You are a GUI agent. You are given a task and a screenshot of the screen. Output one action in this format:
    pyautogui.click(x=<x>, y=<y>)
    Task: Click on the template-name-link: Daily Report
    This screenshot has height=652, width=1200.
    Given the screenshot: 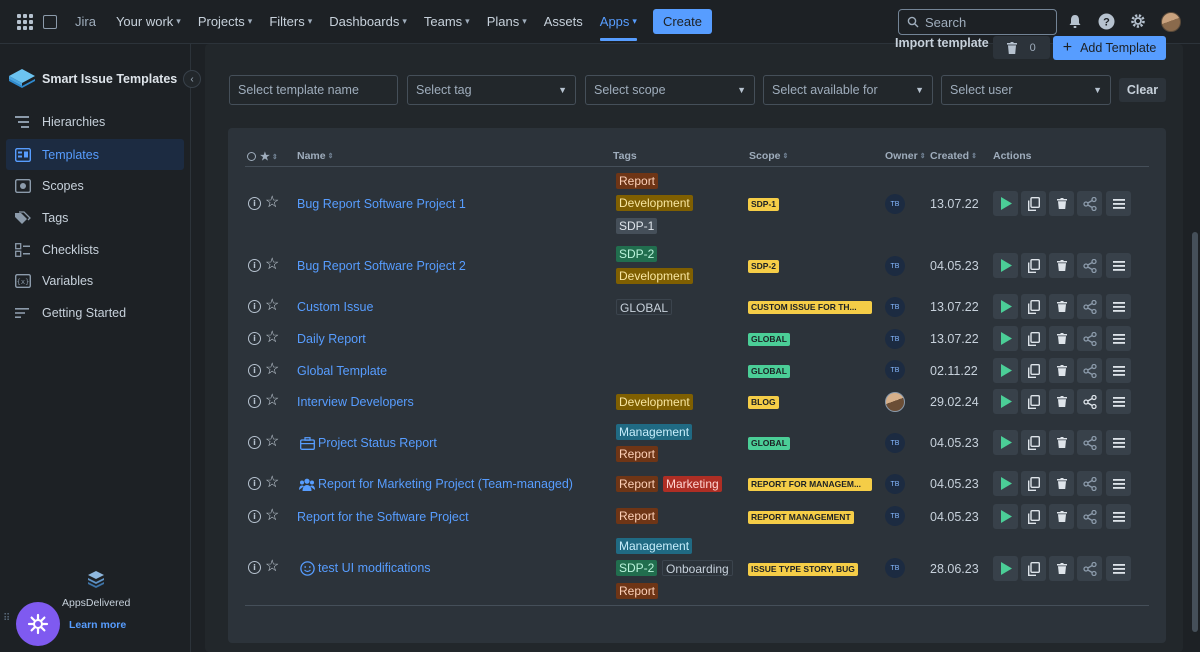 What is the action you would take?
    pyautogui.click(x=331, y=339)
    